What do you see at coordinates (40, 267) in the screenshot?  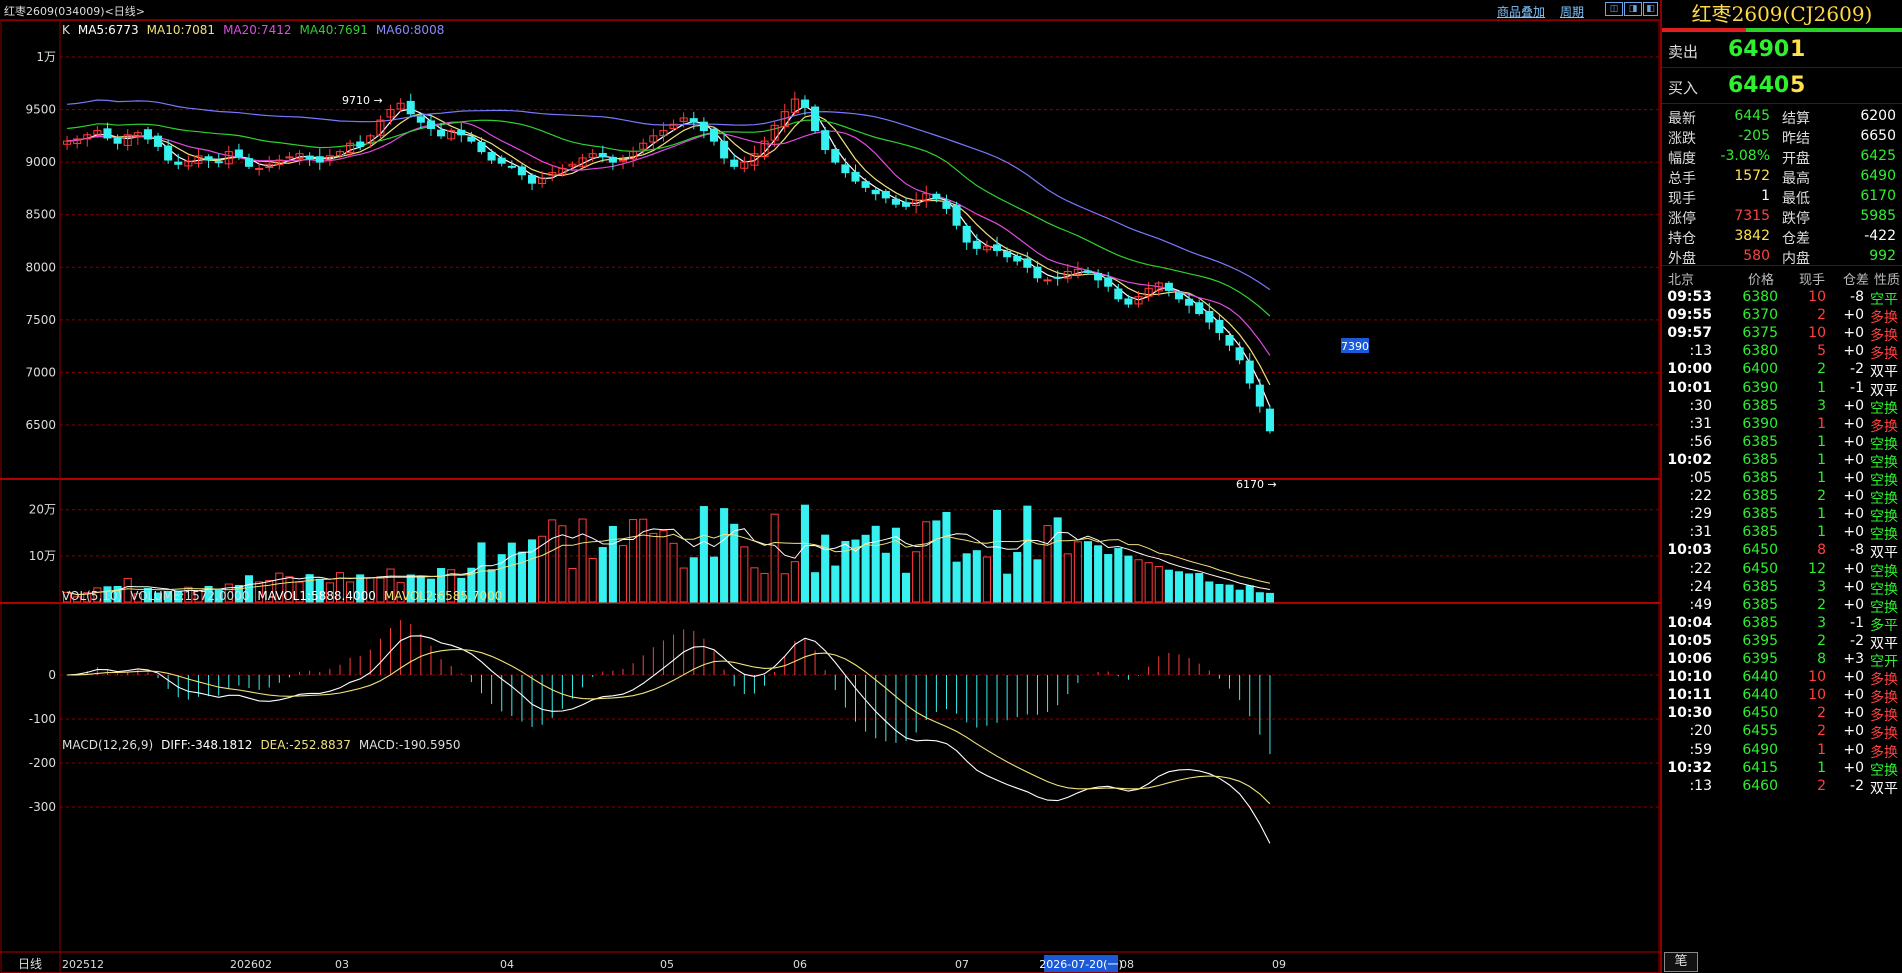 I see `y-tick-label: 8000` at bounding box center [40, 267].